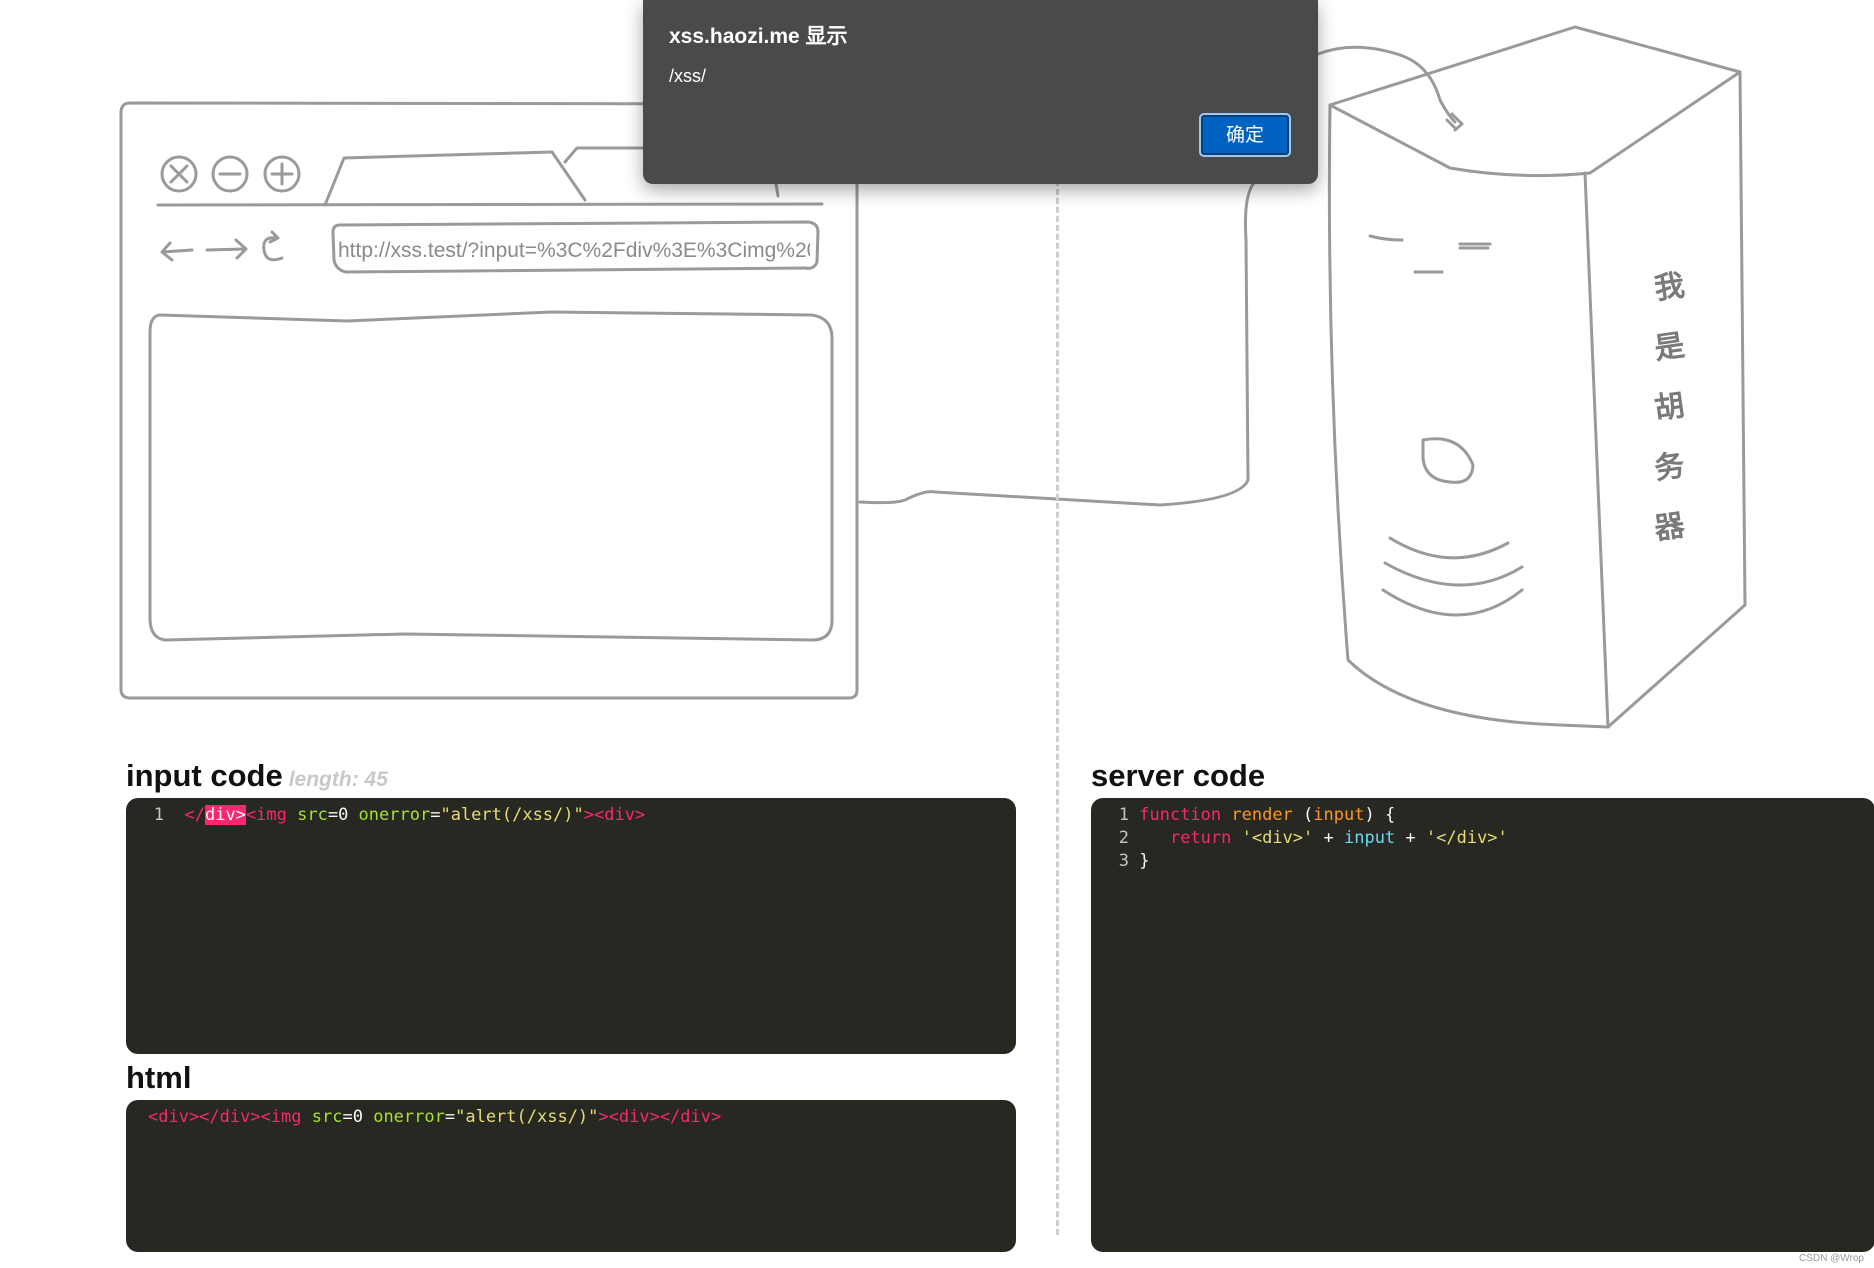 The height and width of the screenshot is (1268, 1874). Describe the element at coordinates (1257, 815) in the screenshot. I see `code-token: render` at that location.